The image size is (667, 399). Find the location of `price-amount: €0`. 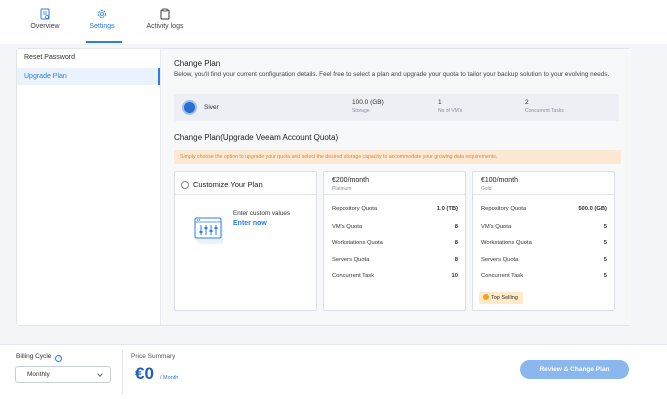

price-amount: €0 is located at coordinates (144, 373).